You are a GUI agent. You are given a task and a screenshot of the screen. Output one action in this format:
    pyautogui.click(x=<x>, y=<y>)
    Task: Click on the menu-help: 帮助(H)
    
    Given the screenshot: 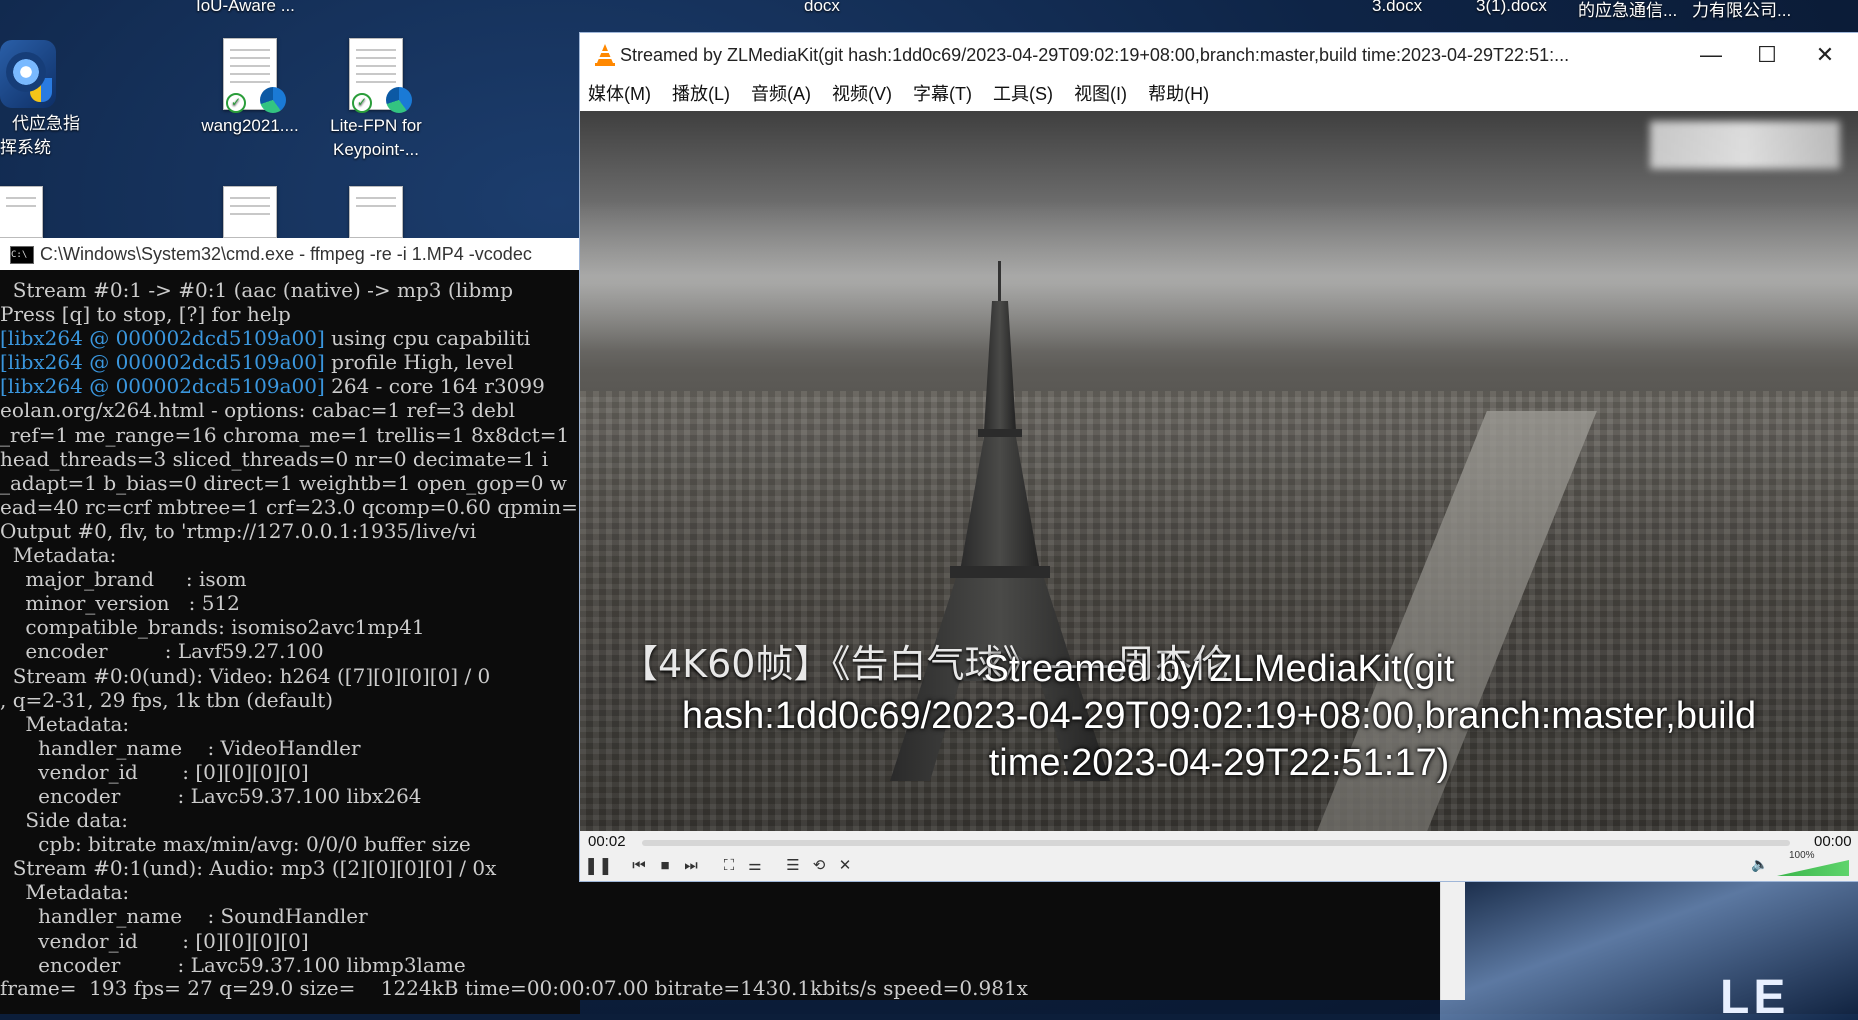 What is the action you would take?
    pyautogui.click(x=1178, y=94)
    